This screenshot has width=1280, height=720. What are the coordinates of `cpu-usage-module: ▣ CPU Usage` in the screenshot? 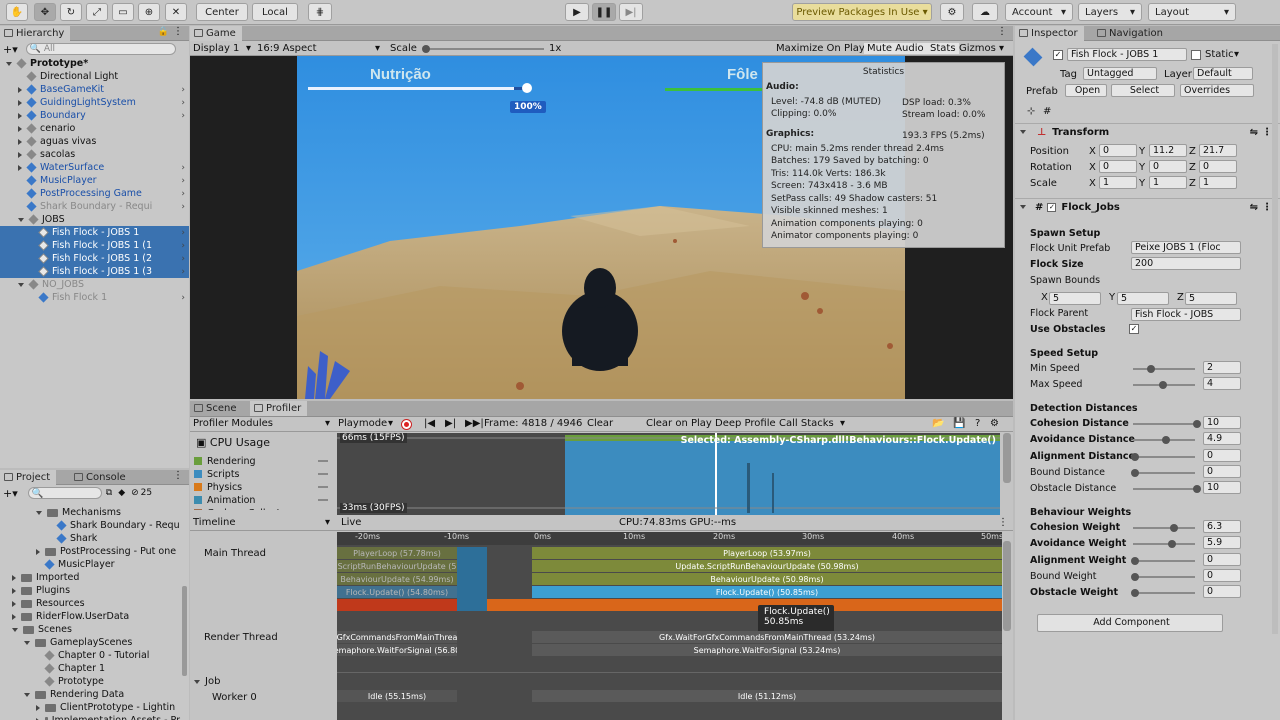 It's located at (233, 442).